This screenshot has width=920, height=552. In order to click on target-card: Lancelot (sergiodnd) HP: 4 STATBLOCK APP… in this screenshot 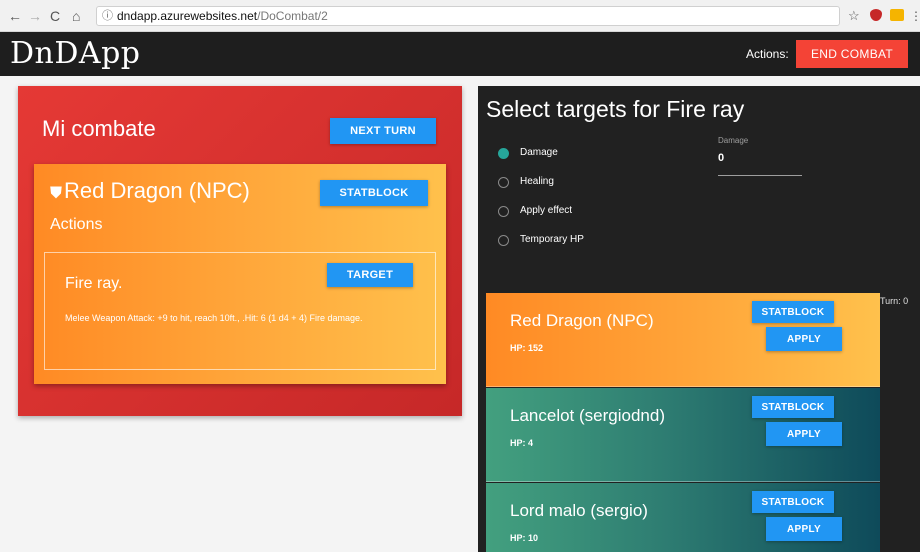, I will do `click(683, 435)`.